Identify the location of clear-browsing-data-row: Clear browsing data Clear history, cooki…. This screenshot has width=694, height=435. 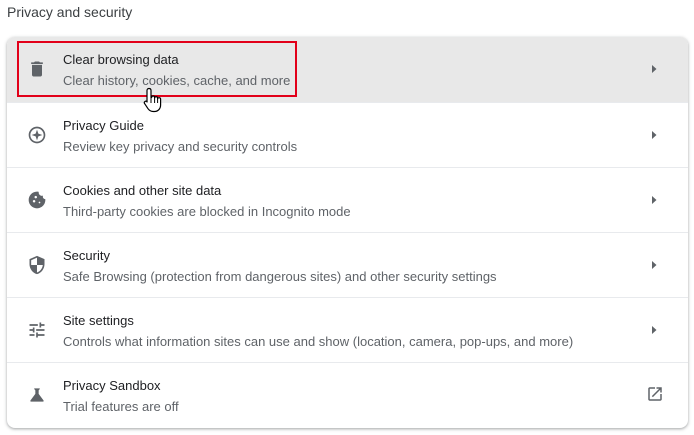
(347, 69).